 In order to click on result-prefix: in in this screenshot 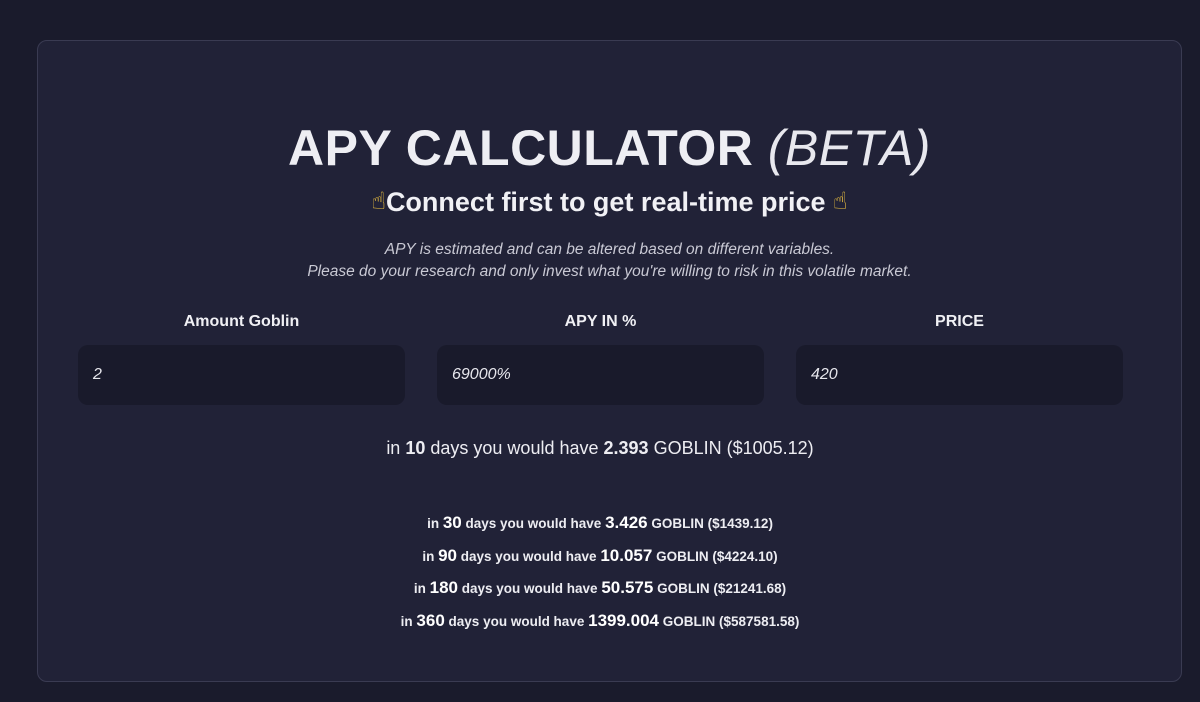, I will do `click(393, 448)`.